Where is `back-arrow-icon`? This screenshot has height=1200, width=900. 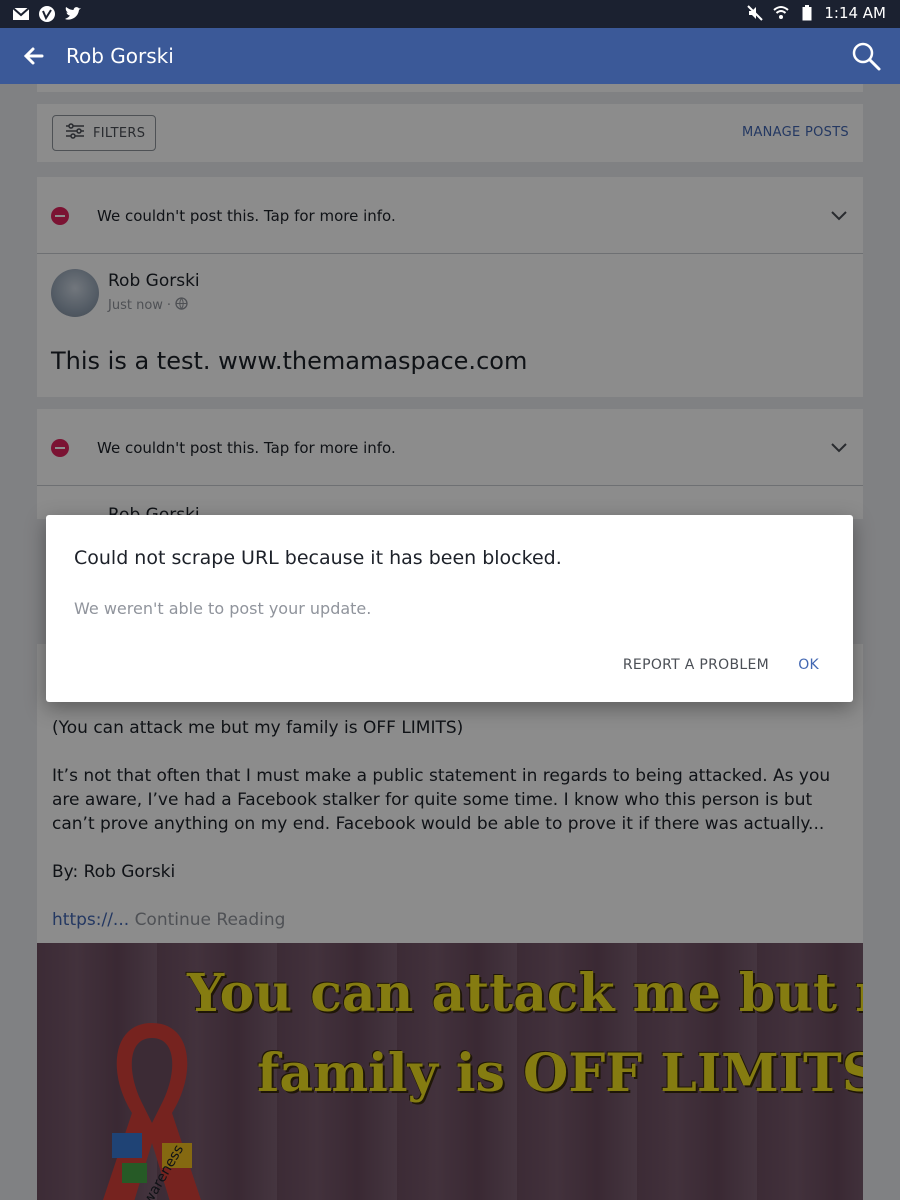
back-arrow-icon is located at coordinates (34, 56).